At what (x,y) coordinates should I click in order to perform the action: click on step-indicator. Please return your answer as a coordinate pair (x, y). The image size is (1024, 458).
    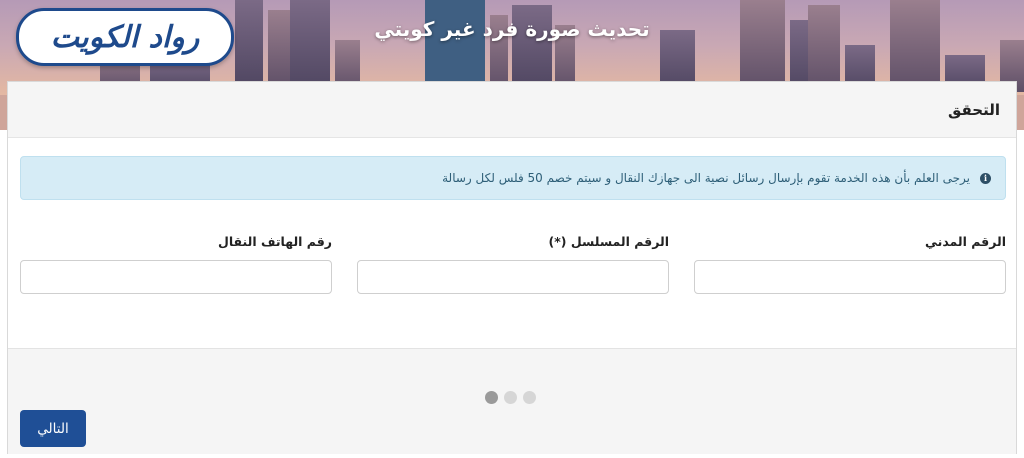
    Looking at the image, I should click on (510, 397).